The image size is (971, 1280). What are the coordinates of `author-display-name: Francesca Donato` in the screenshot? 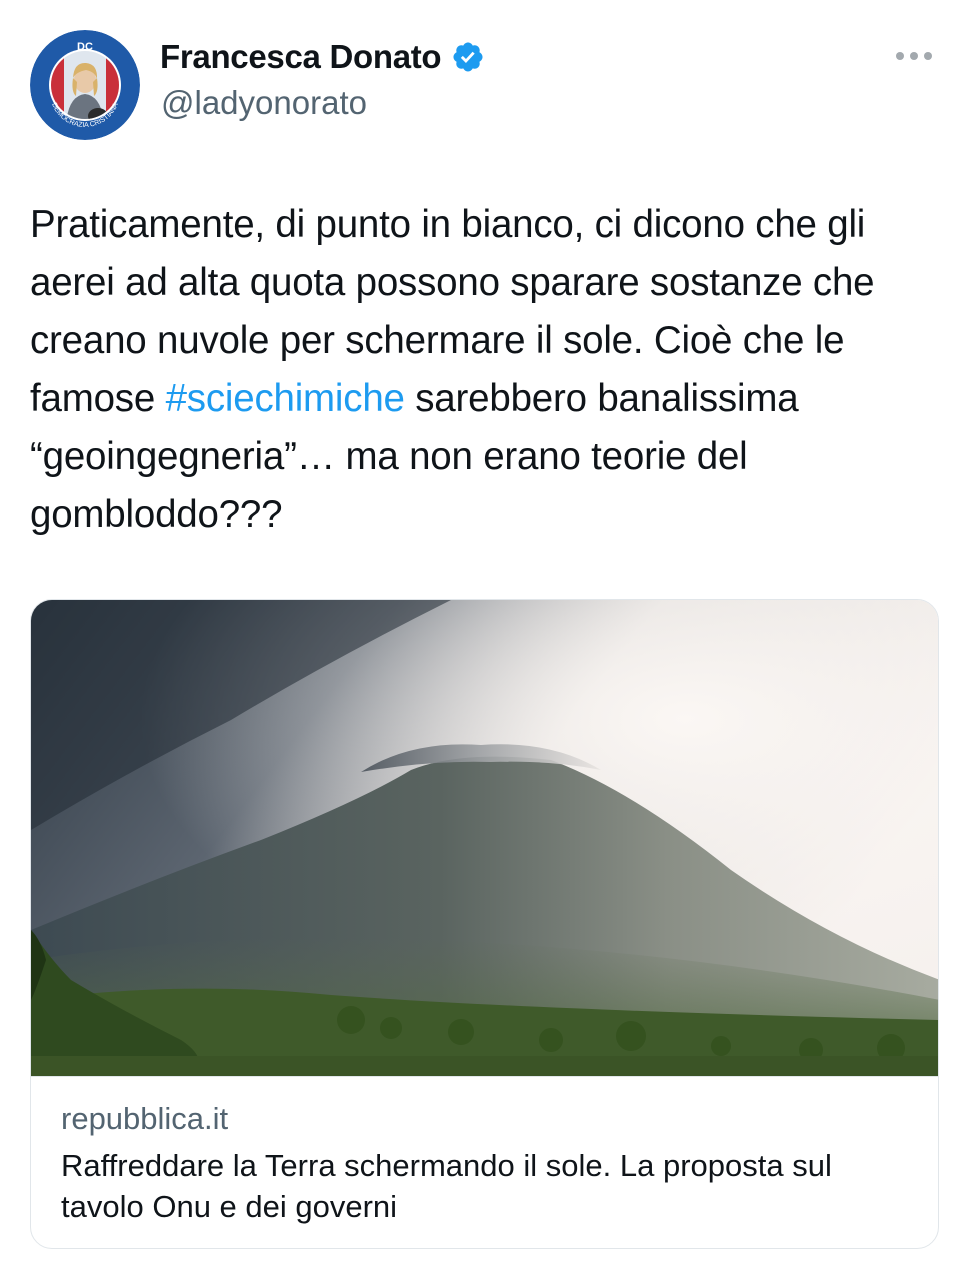 It's located at (301, 57).